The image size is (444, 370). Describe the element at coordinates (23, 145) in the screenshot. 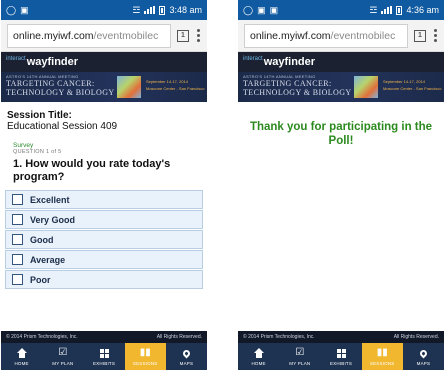

I see `survey-label: Survey` at that location.